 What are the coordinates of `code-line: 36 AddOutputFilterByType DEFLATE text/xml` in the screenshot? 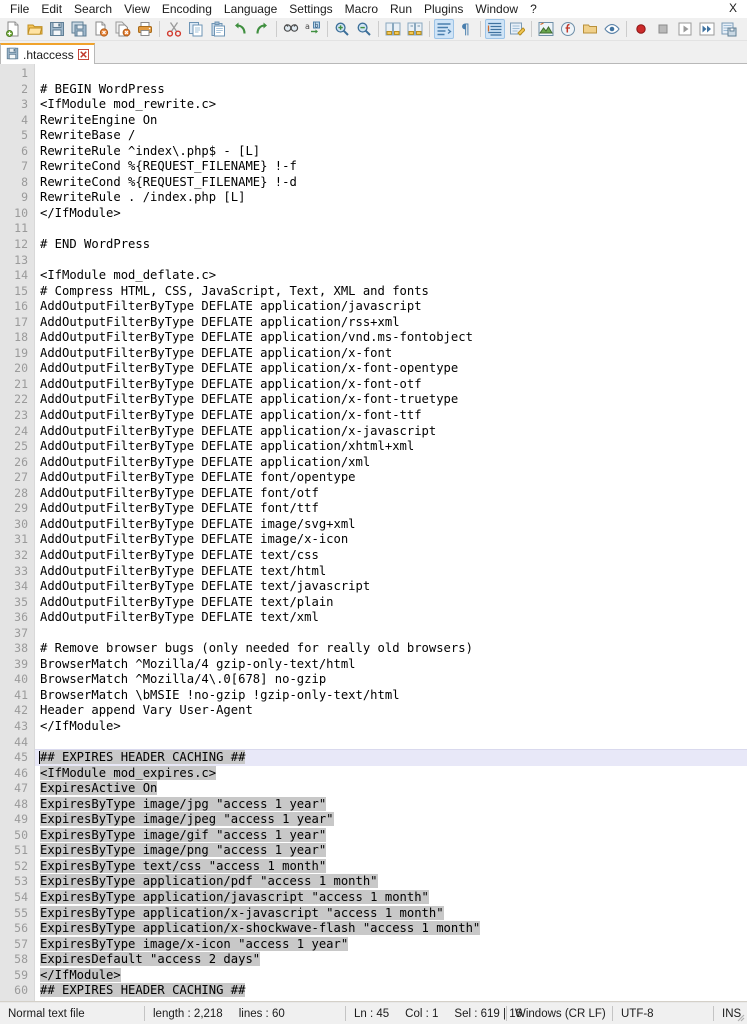 It's located at (373, 618).